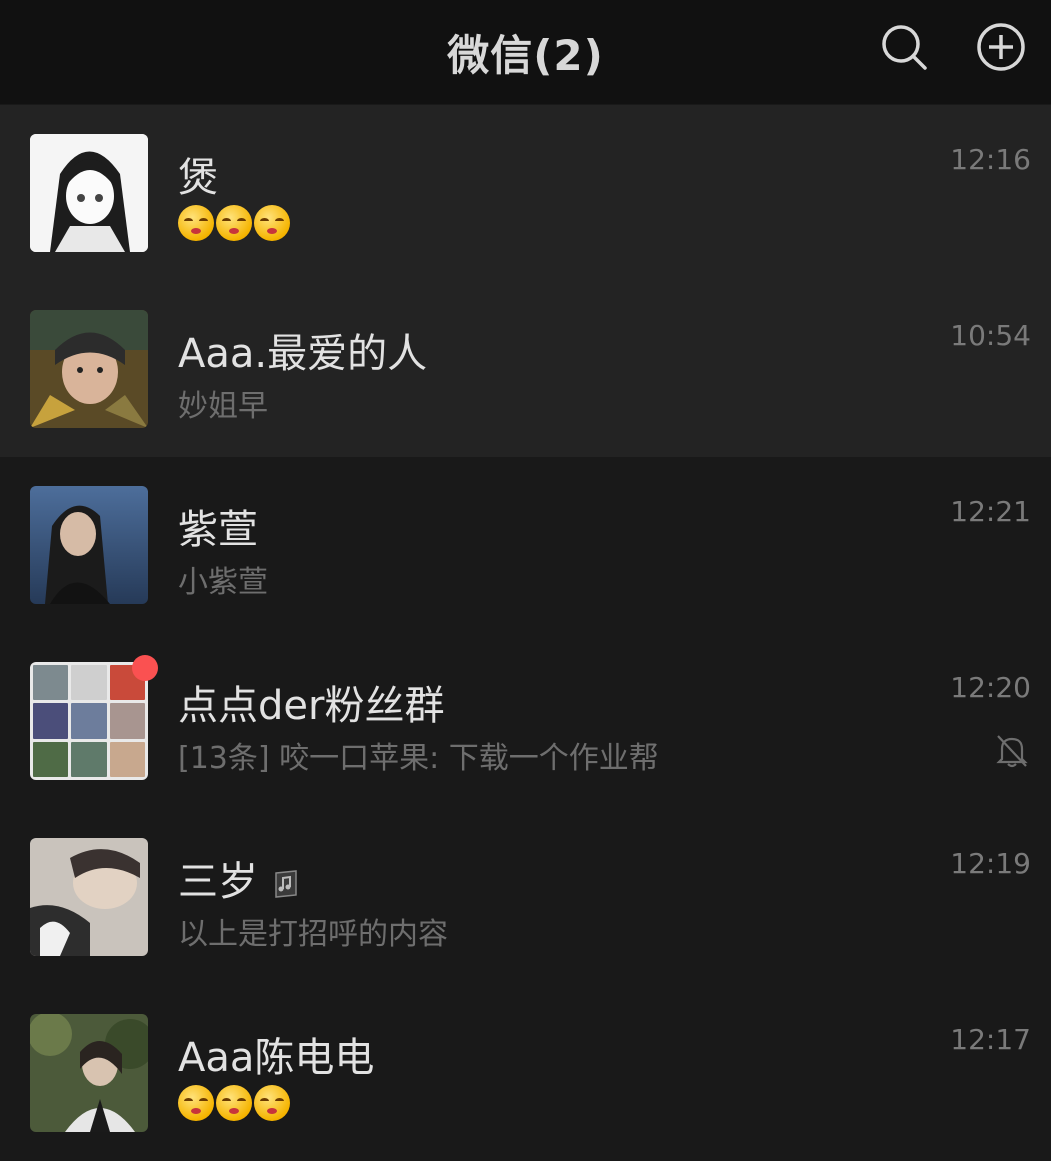 The width and height of the screenshot is (1051, 1161). Describe the element at coordinates (990, 687) in the screenshot. I see `chat-time: 12:20` at that location.